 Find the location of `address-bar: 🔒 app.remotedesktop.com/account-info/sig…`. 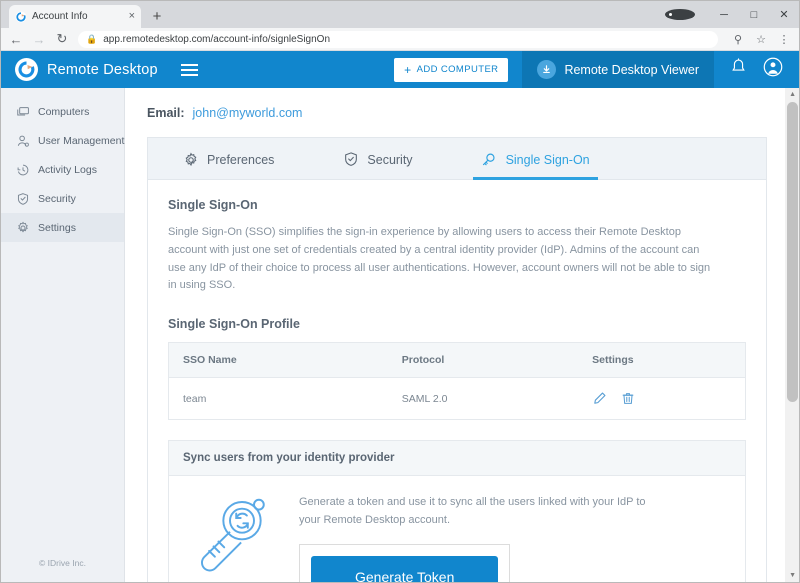

address-bar: 🔒 app.remotedesktop.com/account-info/sig… is located at coordinates (398, 39).